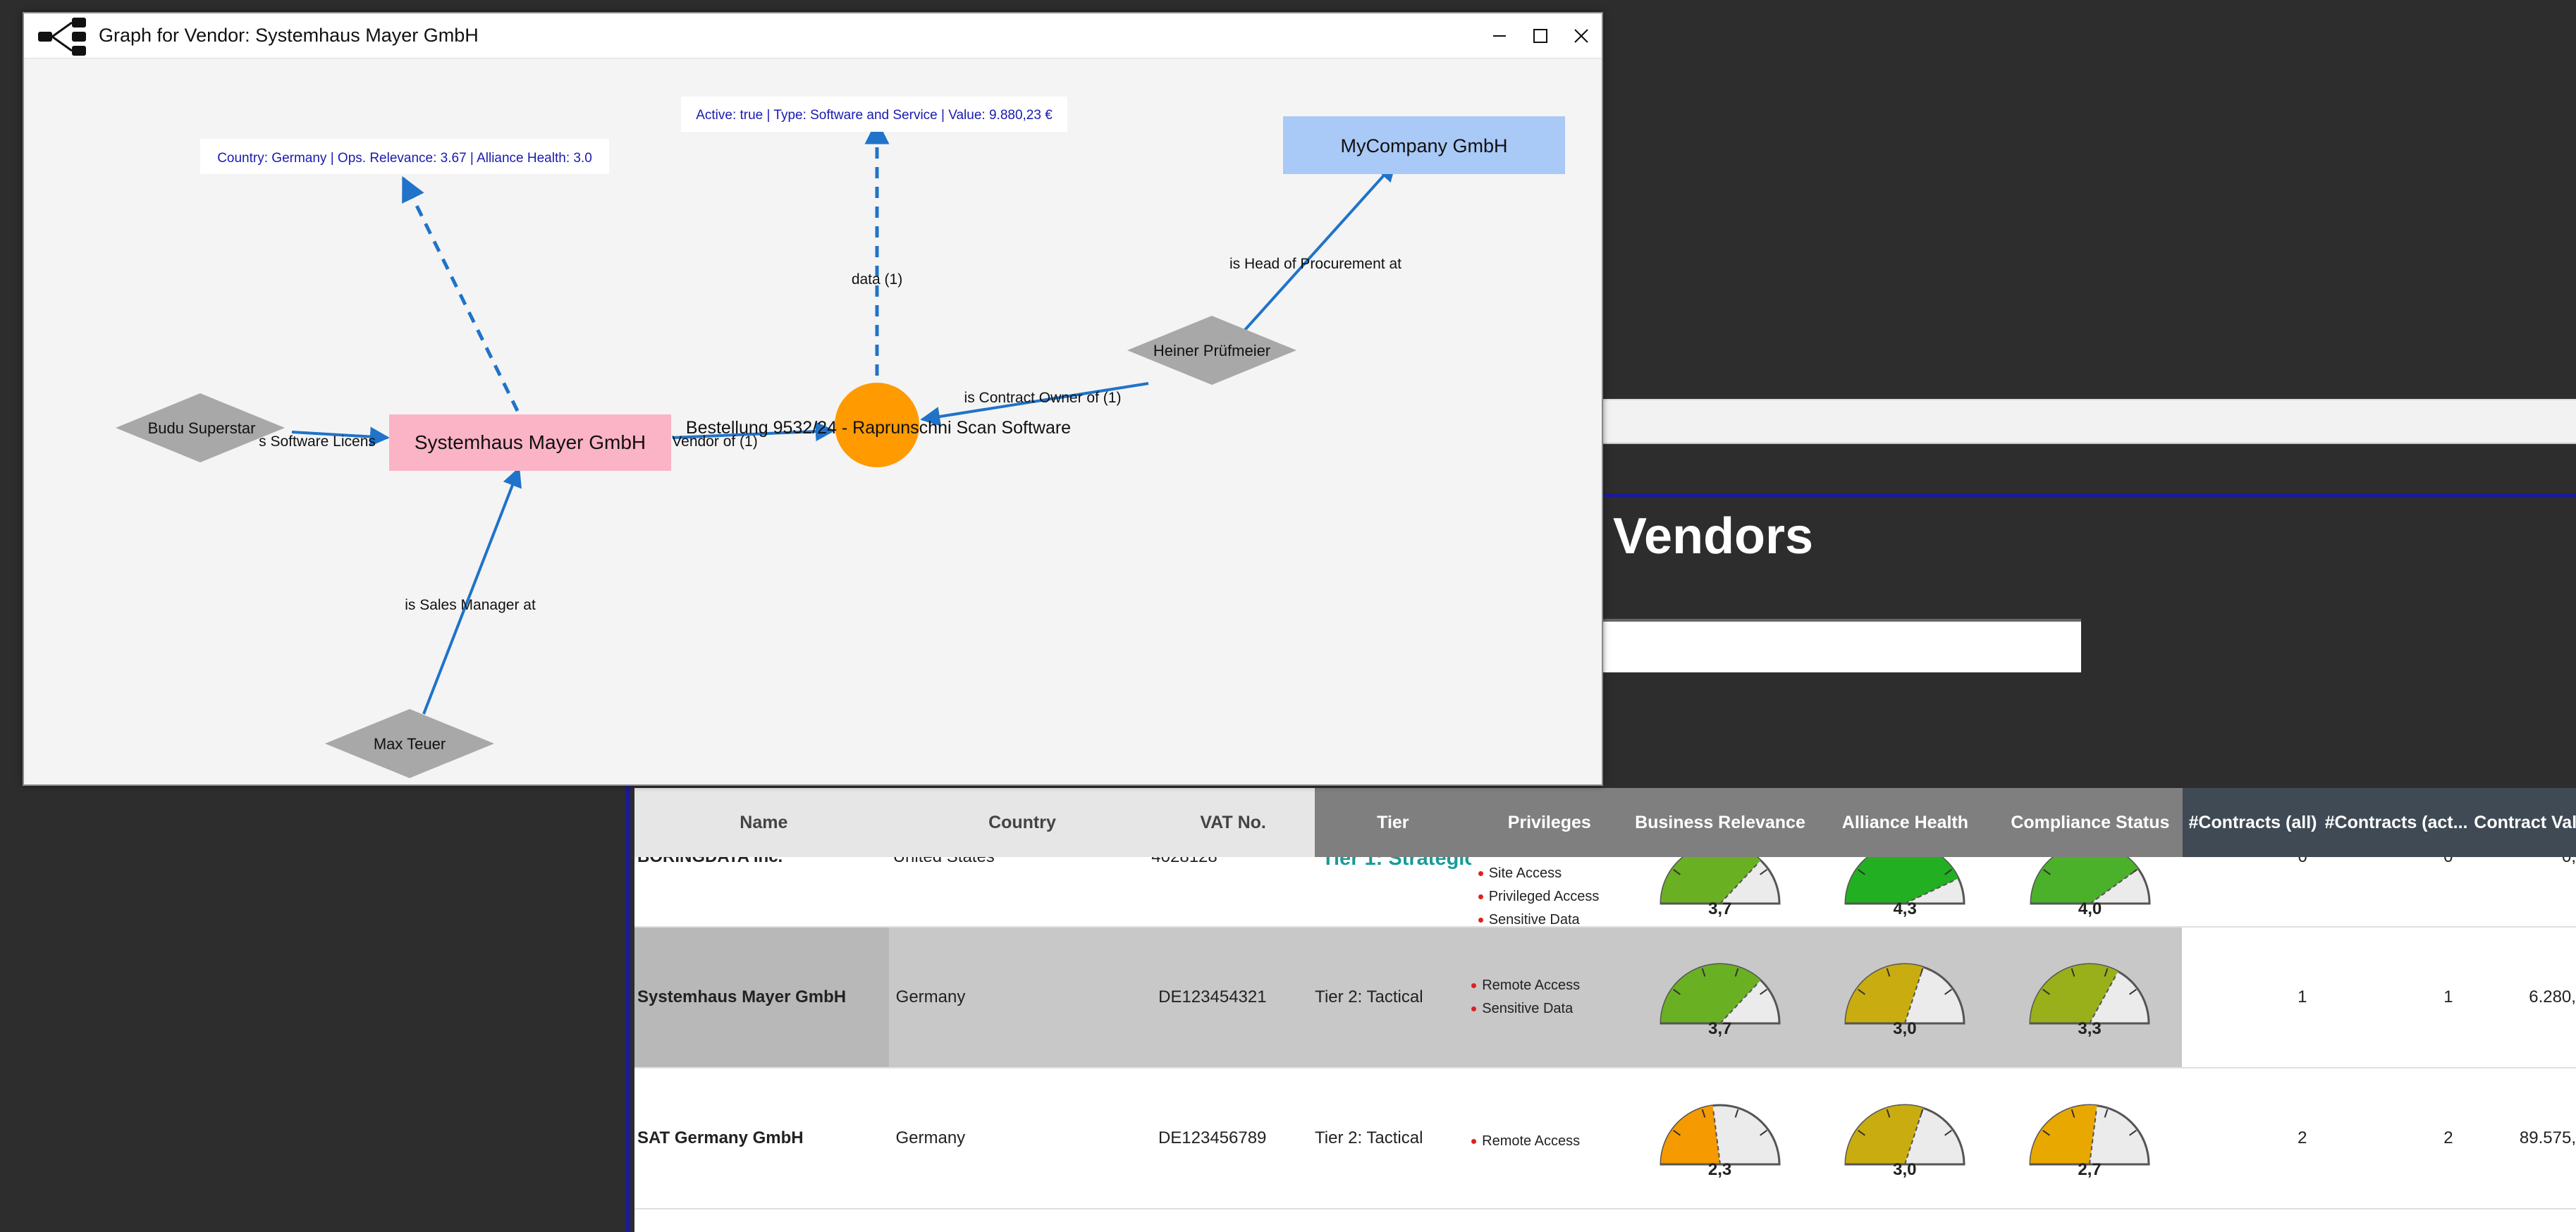 This screenshot has width=2576, height=1232. What do you see at coordinates (2396, 891) in the screenshot?
I see `contracts-active: 0` at bounding box center [2396, 891].